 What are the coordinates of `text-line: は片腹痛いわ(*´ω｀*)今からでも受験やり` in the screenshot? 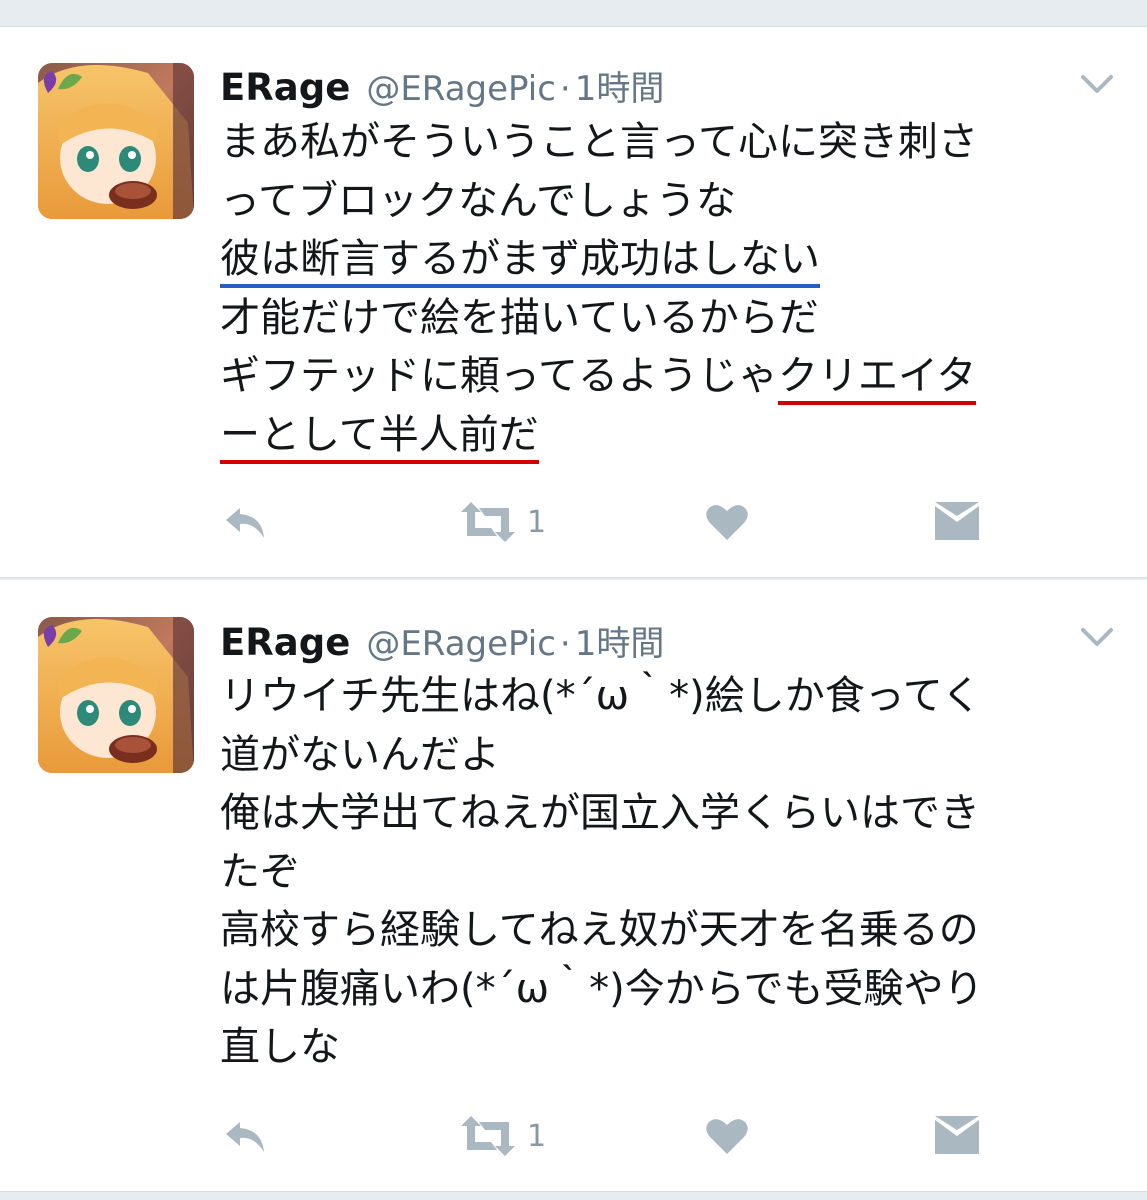 It's located at (602, 988).